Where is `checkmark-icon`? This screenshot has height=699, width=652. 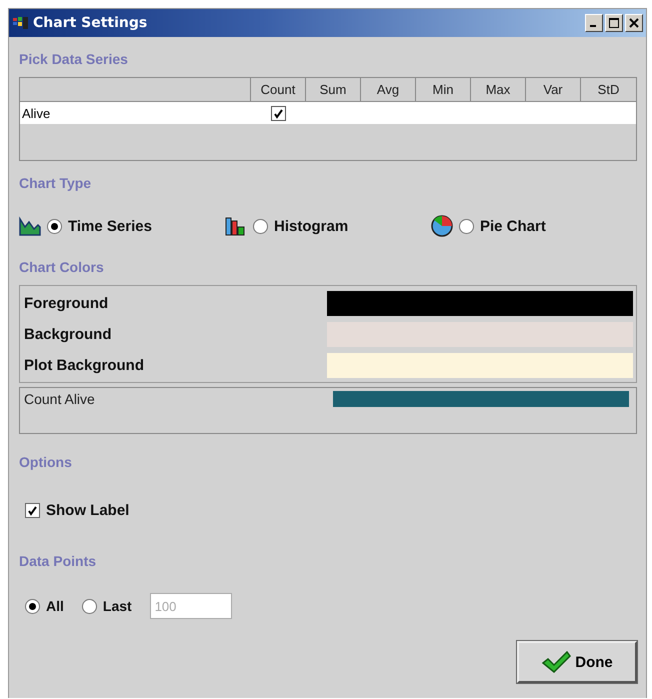 checkmark-icon is located at coordinates (556, 662).